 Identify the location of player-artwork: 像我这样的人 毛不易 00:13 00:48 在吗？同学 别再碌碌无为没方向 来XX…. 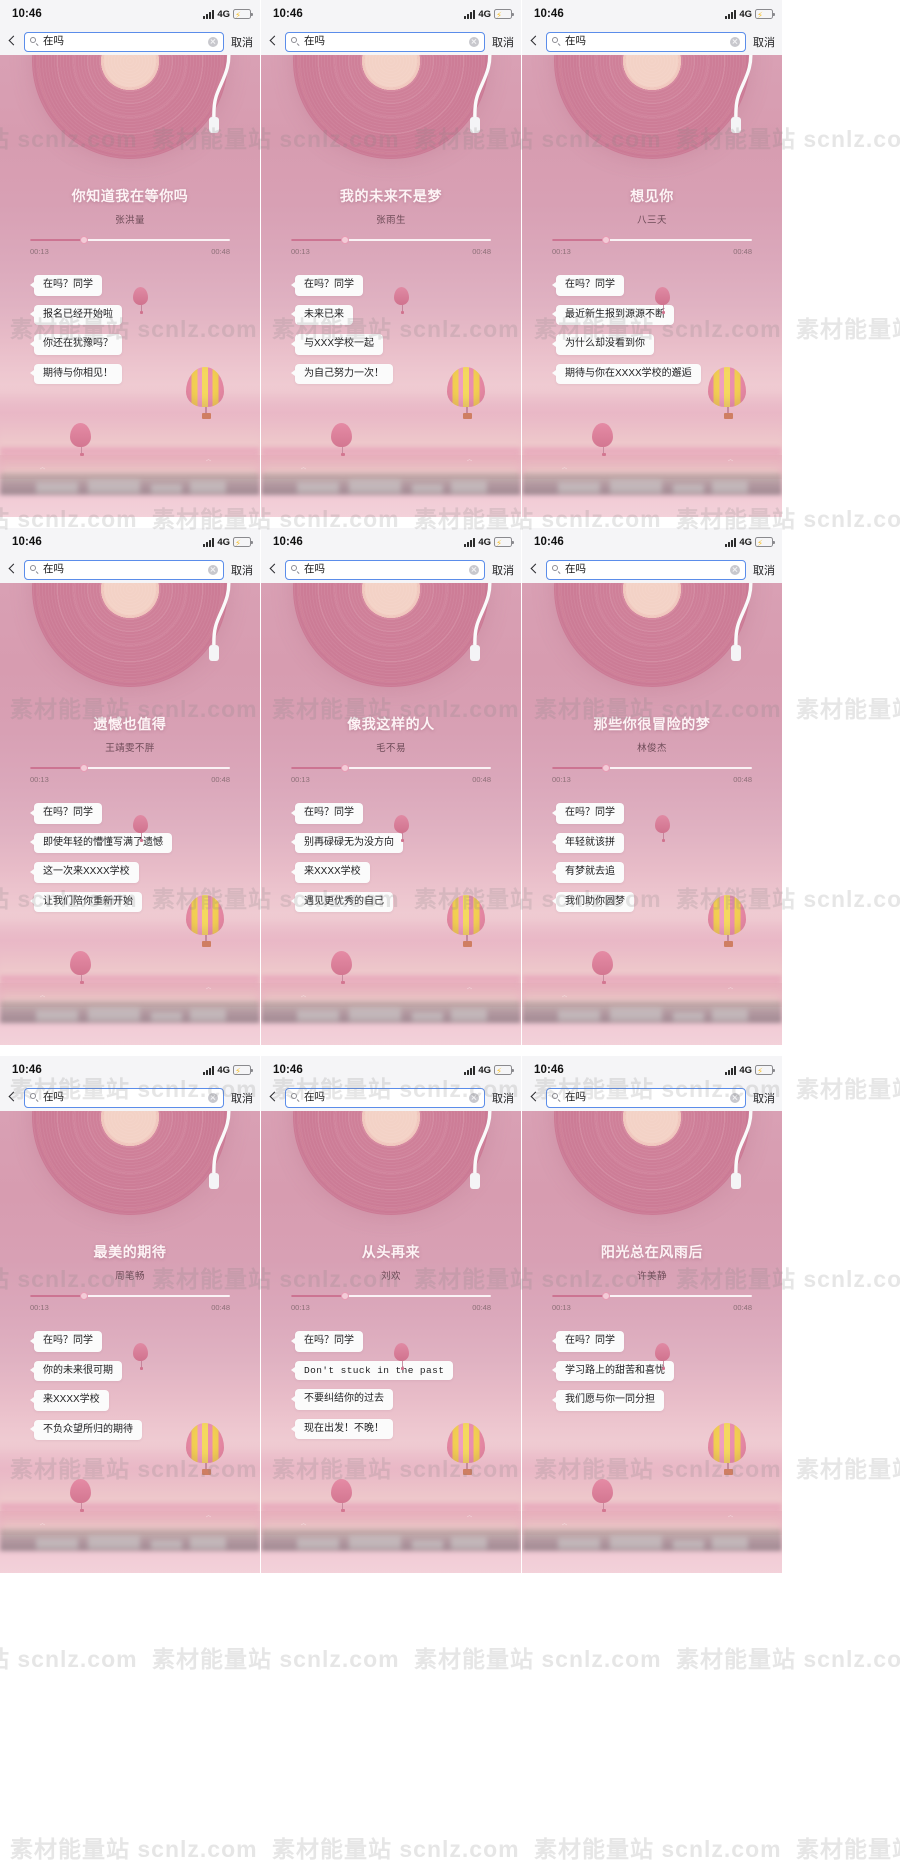
(391, 814).